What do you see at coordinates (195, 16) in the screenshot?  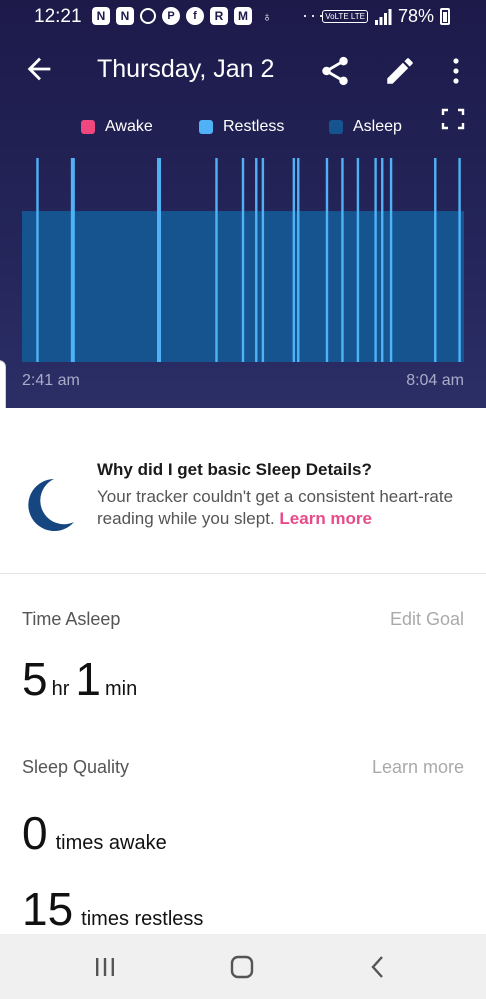 I see `facebook-icon: f` at bounding box center [195, 16].